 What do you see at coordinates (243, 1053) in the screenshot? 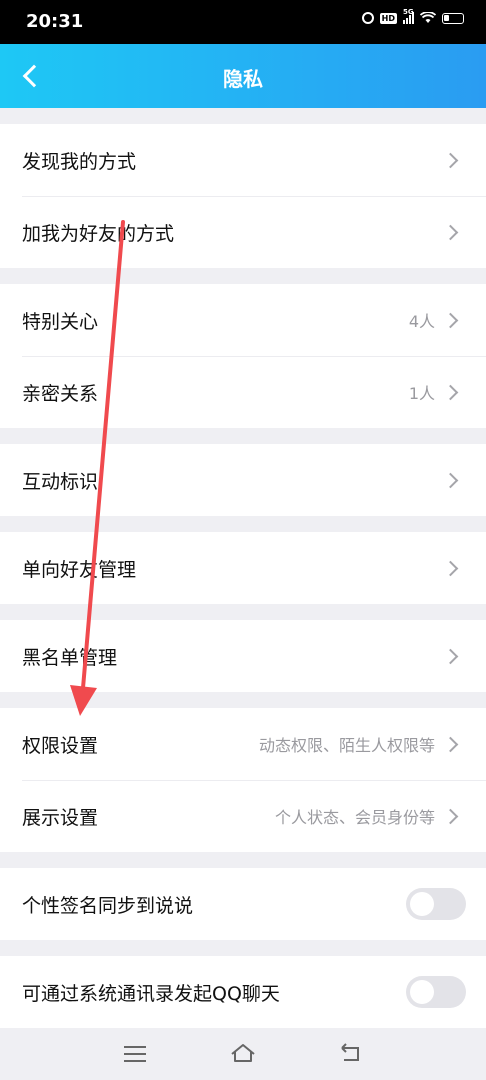
I see `home-icon` at bounding box center [243, 1053].